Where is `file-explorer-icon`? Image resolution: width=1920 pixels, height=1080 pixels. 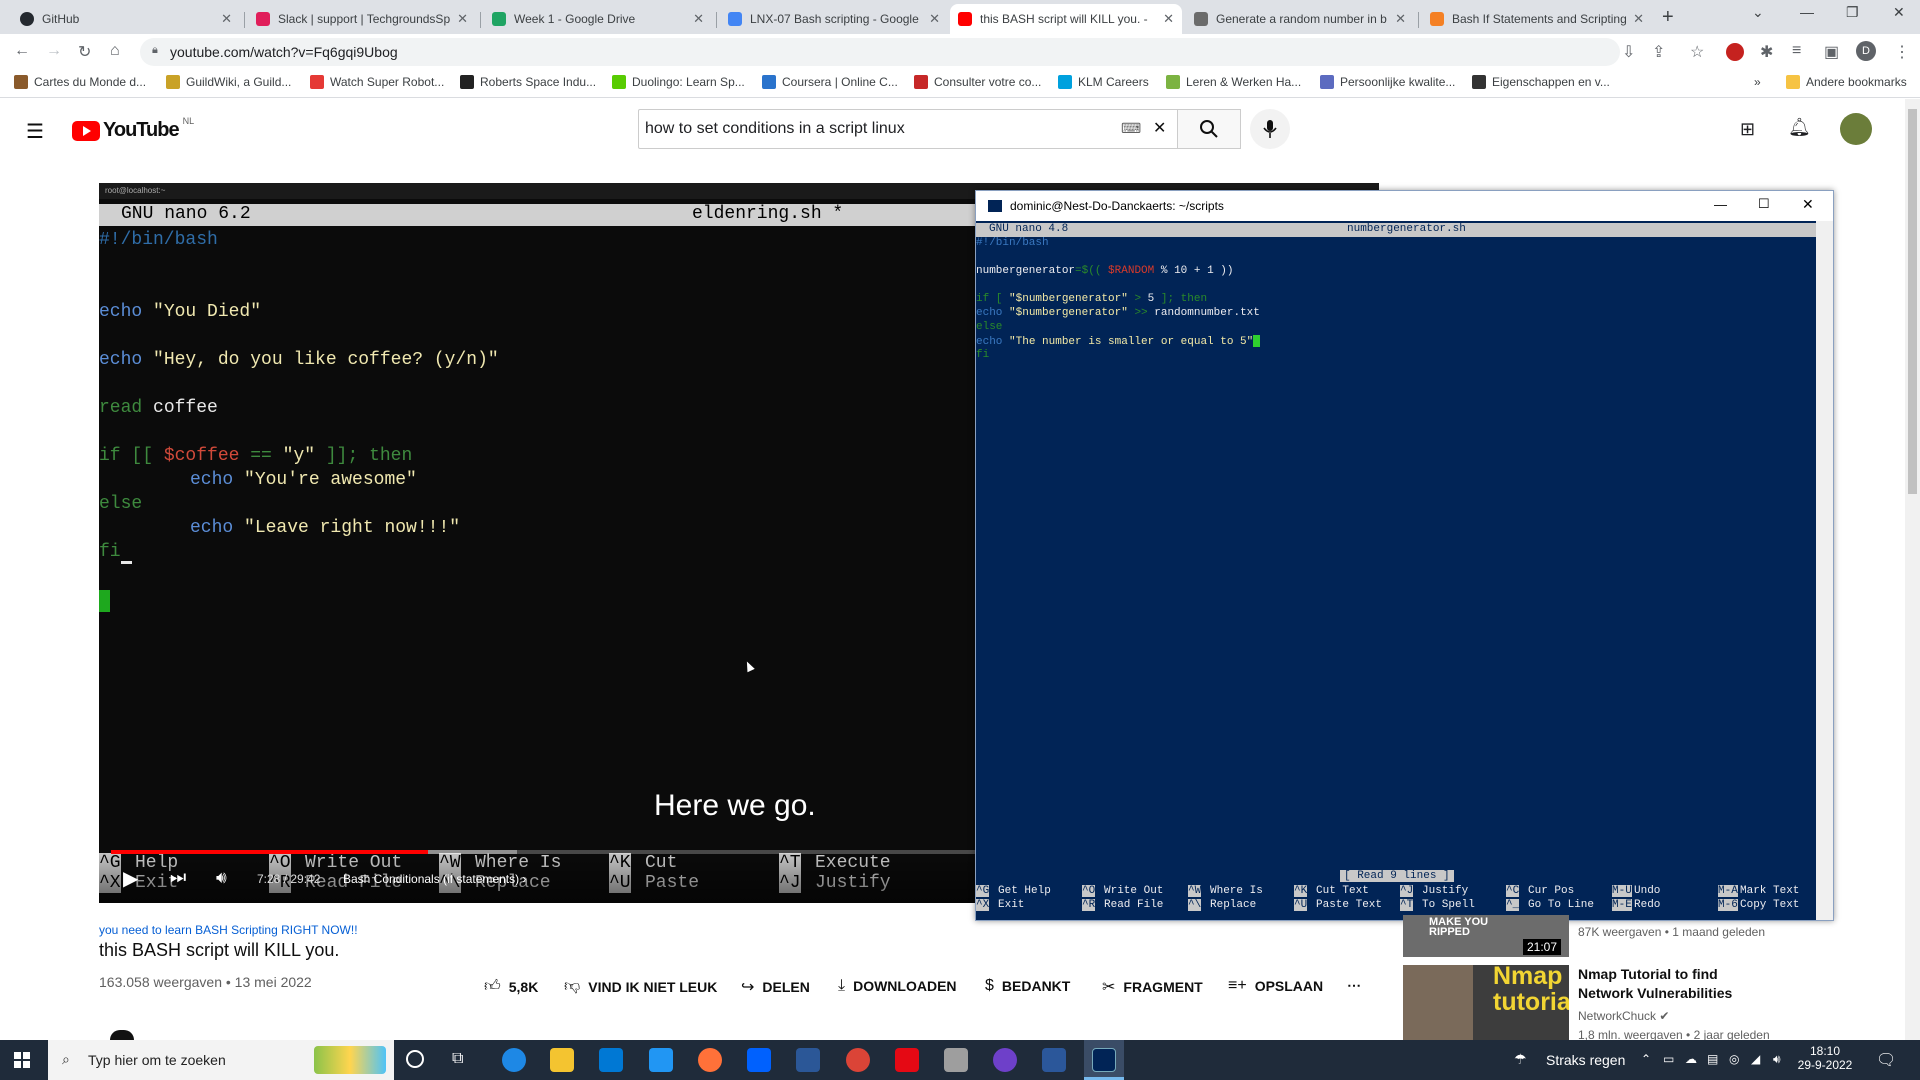
file-explorer-icon is located at coordinates (562, 1060).